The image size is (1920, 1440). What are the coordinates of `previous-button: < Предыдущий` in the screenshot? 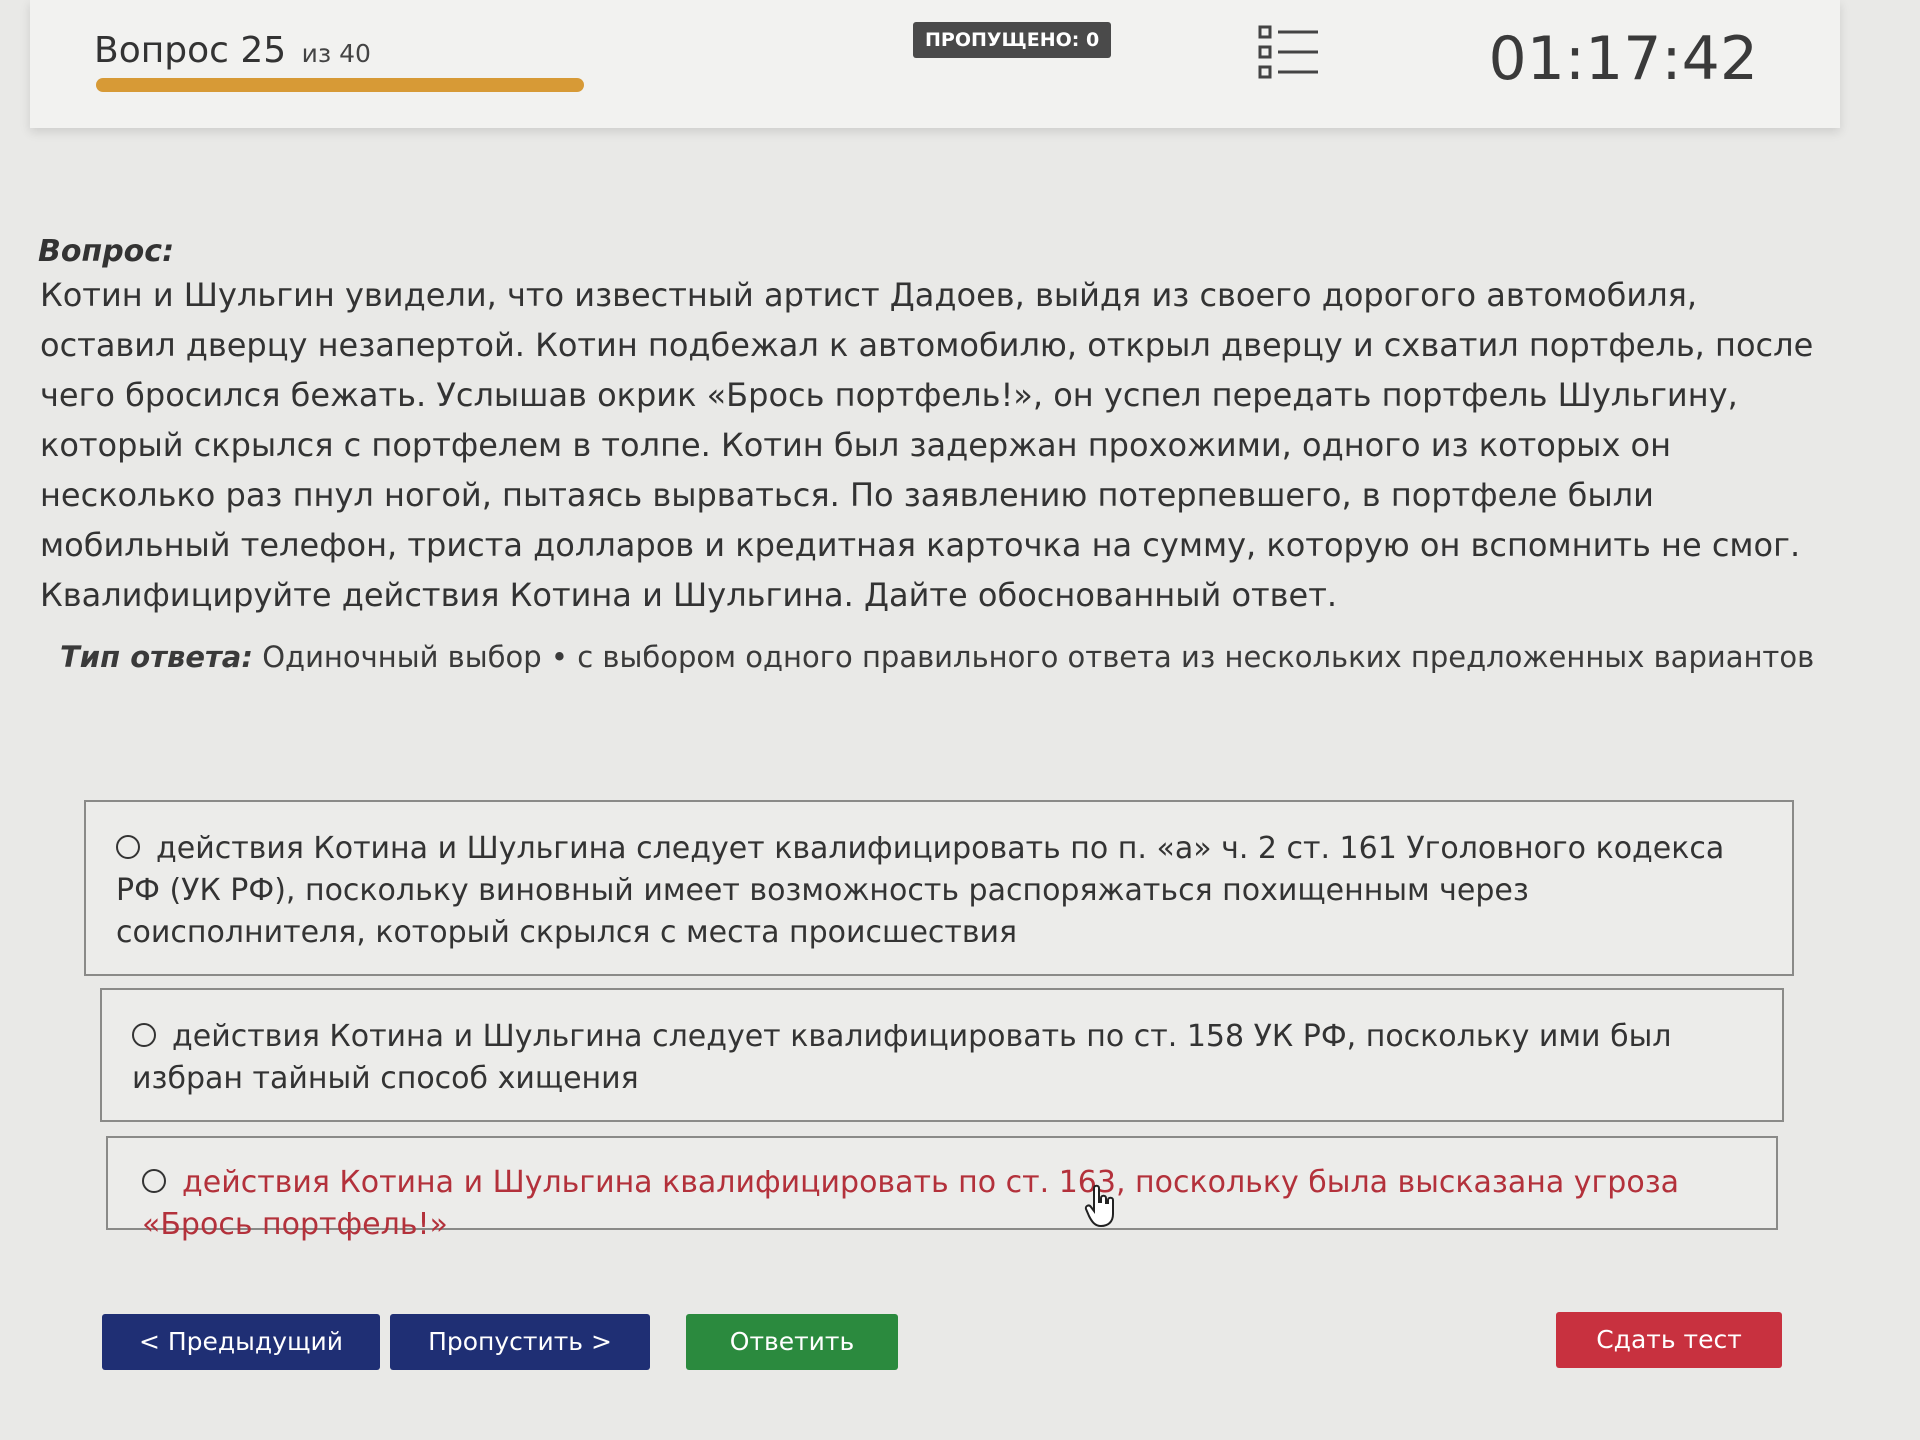 It's located at (241, 1342).